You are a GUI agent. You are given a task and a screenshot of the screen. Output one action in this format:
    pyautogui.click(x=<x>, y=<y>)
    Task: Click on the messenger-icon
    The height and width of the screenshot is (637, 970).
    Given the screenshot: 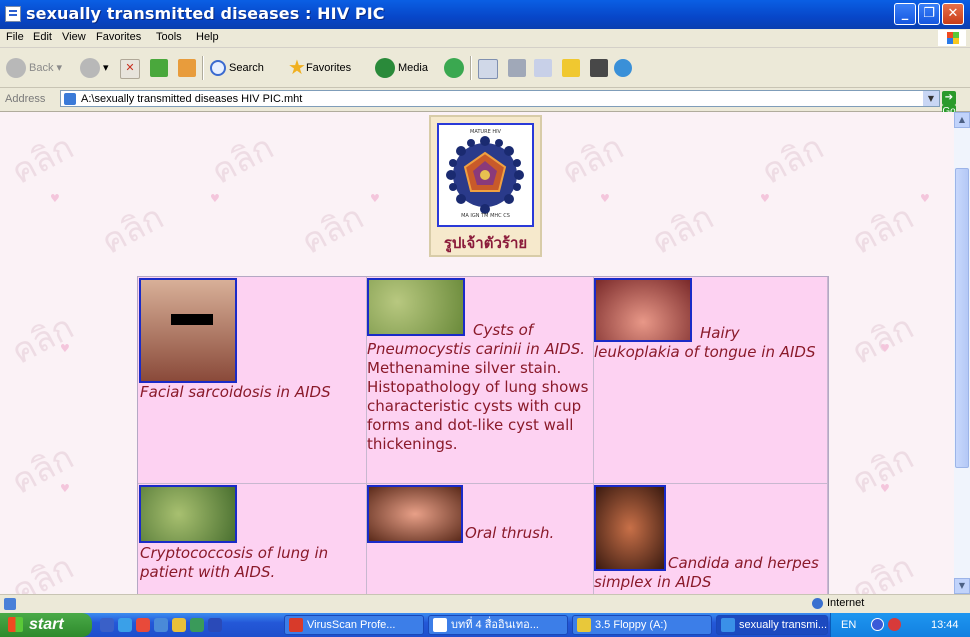 What is the action you would take?
    pyautogui.click(x=623, y=68)
    